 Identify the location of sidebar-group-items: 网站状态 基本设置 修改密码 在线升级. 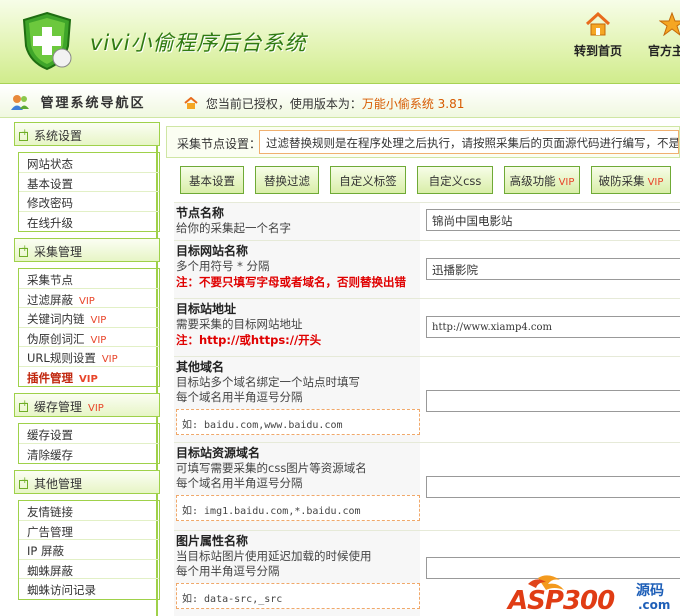
(89, 192).